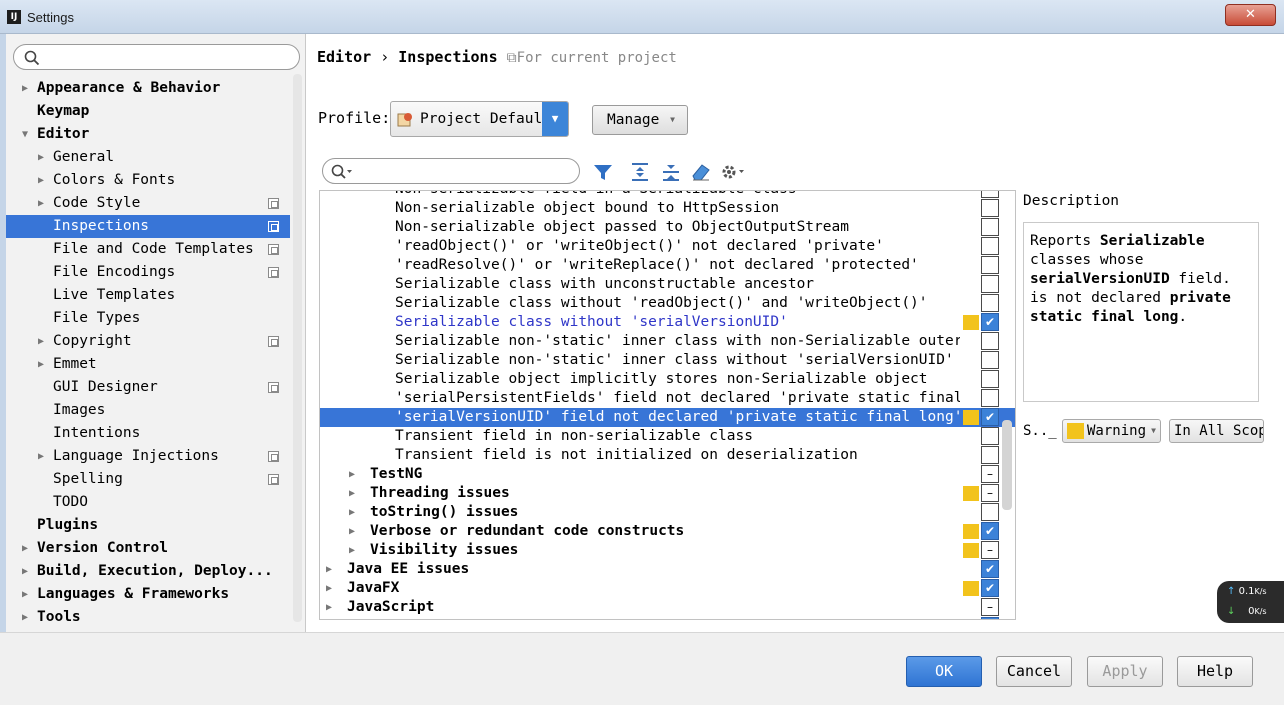  What do you see at coordinates (148, 180) in the screenshot?
I see `sidebar-item: ▶ Colors & Fonts` at bounding box center [148, 180].